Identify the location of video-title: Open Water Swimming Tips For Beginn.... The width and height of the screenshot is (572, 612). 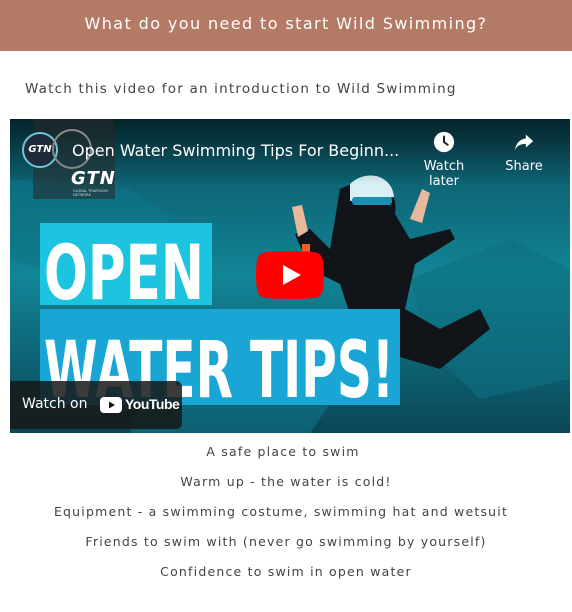
(235, 150).